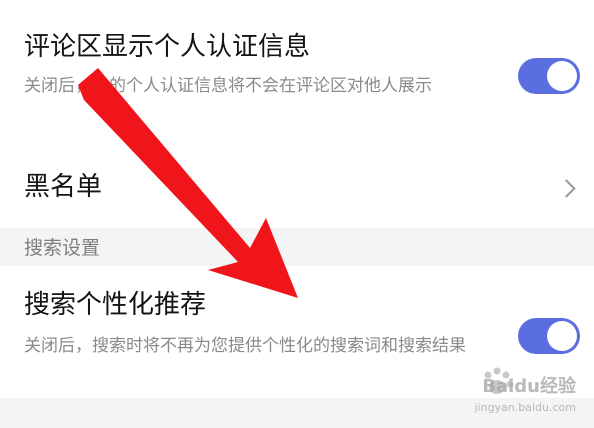 The height and width of the screenshot is (428, 594). Describe the element at coordinates (566, 188) in the screenshot. I see `chevron-right-icon` at that location.